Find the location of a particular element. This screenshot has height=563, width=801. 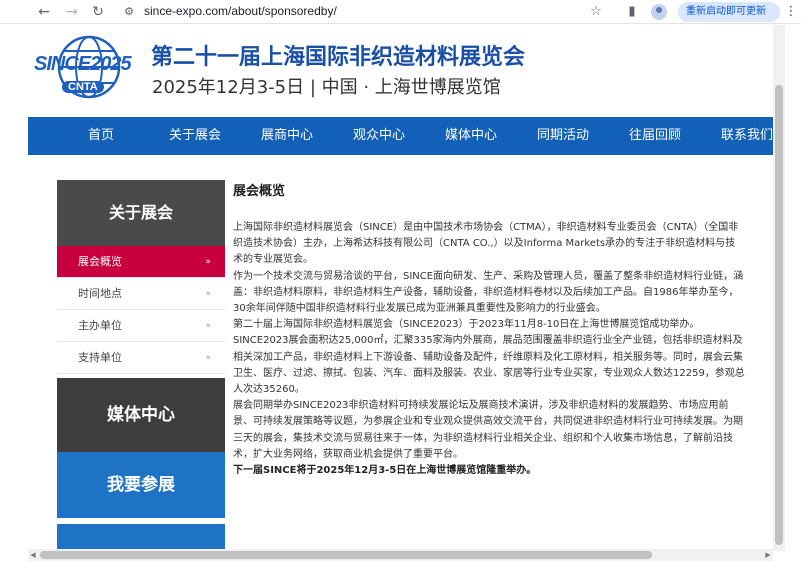

vertical-scrollbar is located at coordinates (779, 288).